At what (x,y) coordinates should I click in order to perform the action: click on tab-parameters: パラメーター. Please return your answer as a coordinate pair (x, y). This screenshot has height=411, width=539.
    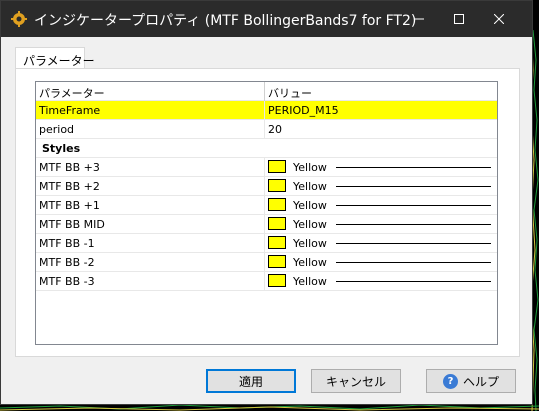
    Looking at the image, I should click on (55, 58).